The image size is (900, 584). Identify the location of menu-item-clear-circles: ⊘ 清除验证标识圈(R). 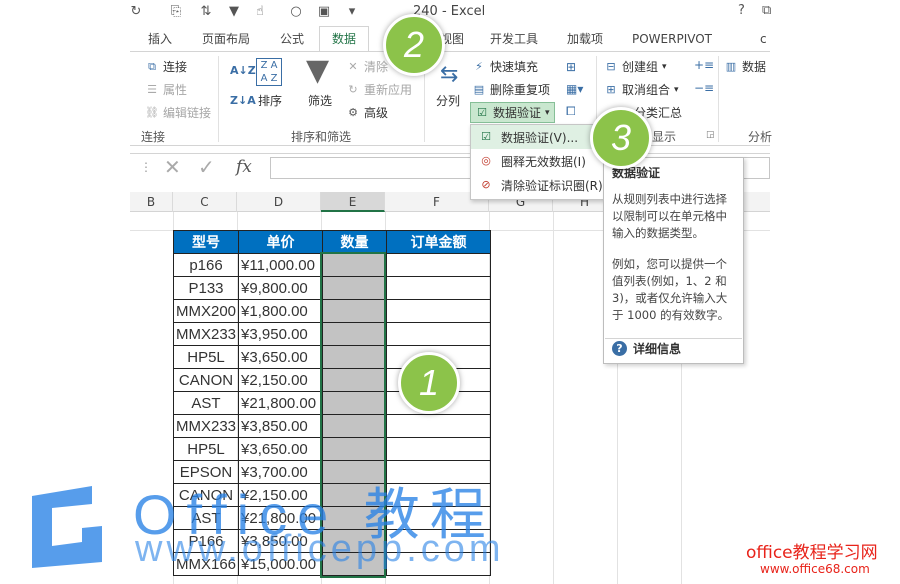
(537, 185).